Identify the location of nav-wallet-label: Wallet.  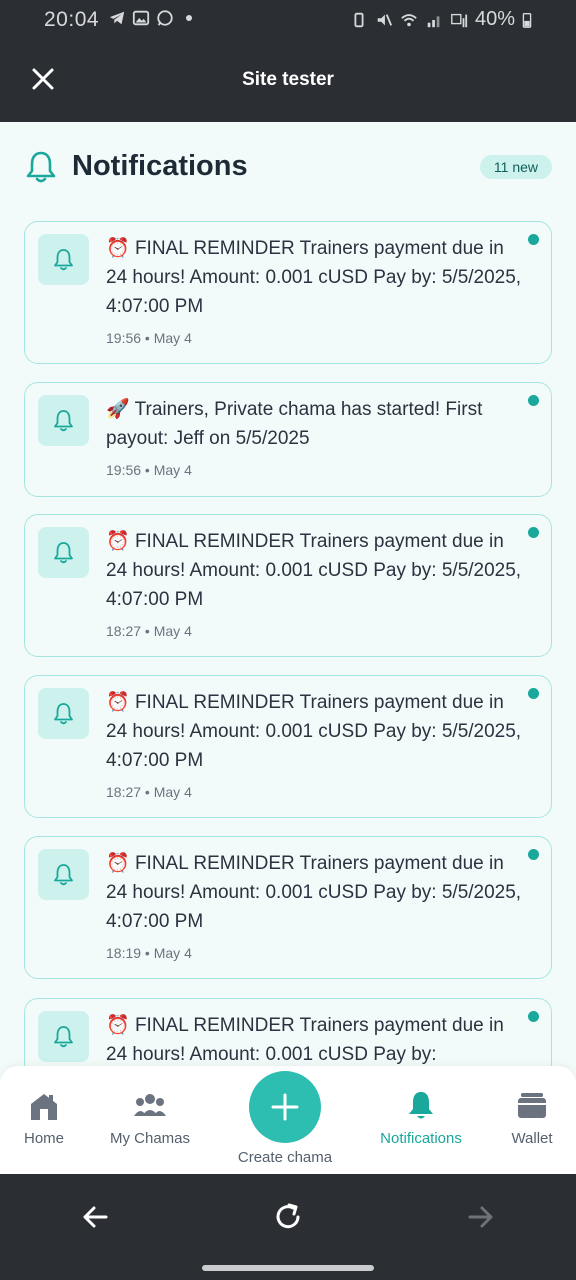
(532, 1138).